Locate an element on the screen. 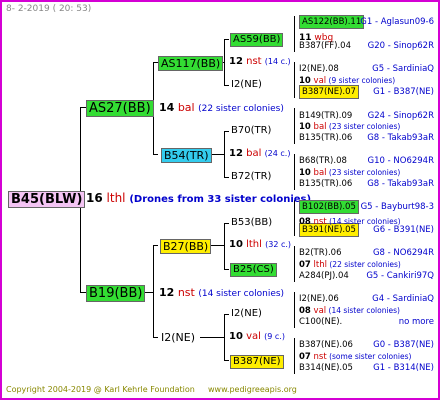 The image size is (440, 400). ancestor-entry: B149(TR).09 G24 - Sinop62R is located at coordinates (366, 116).